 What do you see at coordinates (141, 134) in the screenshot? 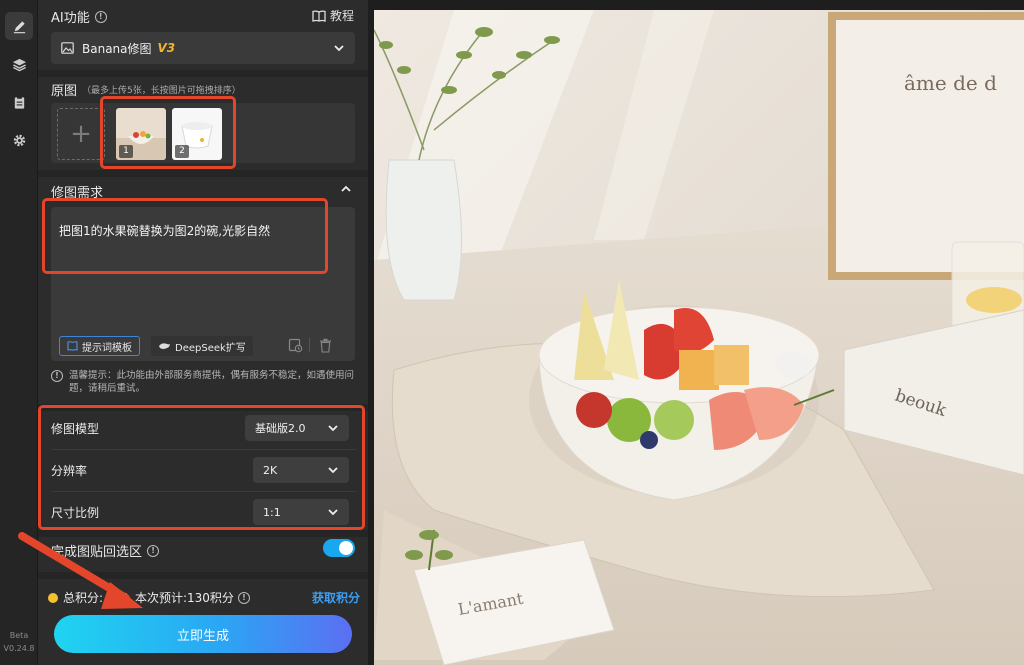
I see `thumbnail-1: 1` at bounding box center [141, 134].